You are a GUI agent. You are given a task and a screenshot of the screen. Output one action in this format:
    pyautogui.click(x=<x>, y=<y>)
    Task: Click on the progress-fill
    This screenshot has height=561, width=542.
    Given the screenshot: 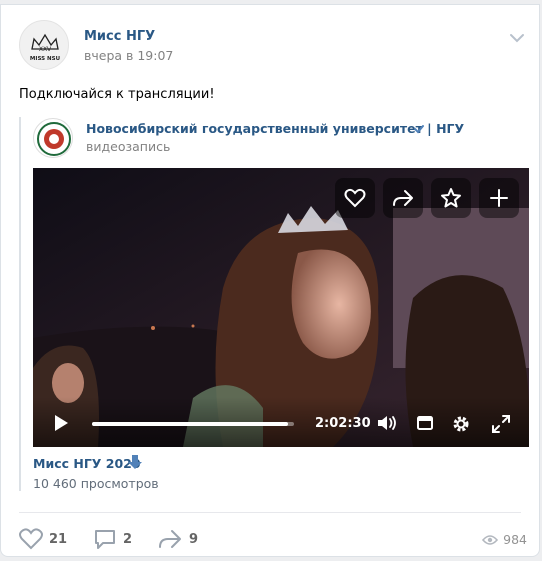 What is the action you would take?
    pyautogui.click(x=190, y=424)
    